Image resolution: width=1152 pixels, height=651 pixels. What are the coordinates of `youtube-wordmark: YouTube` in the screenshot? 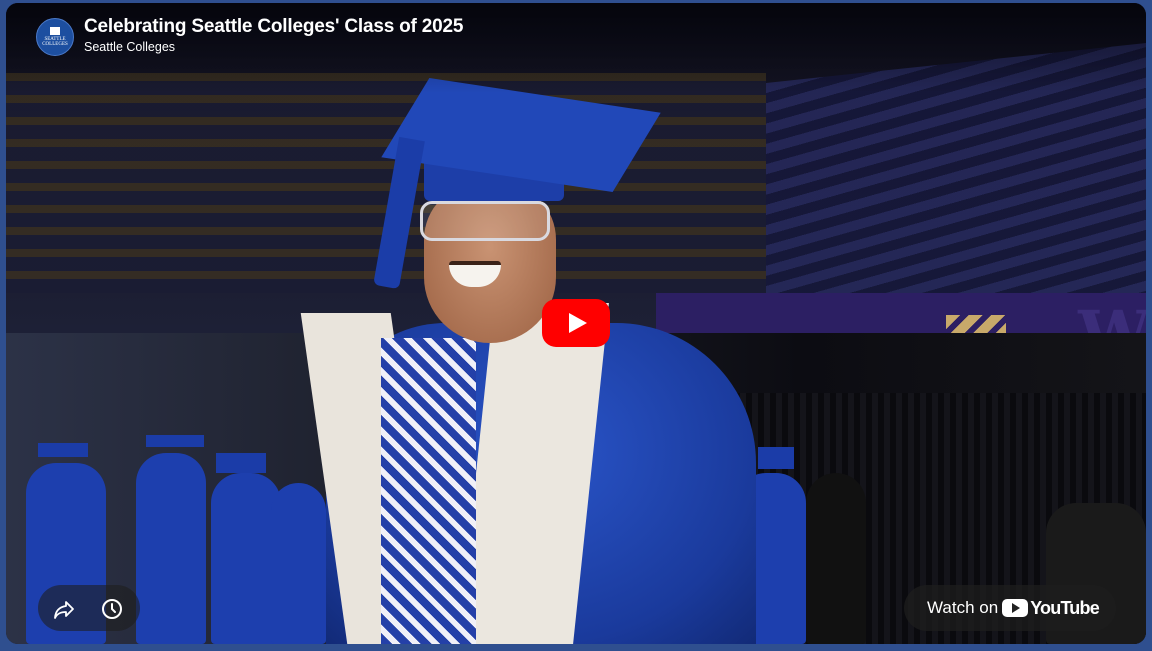 It's located at (1065, 607).